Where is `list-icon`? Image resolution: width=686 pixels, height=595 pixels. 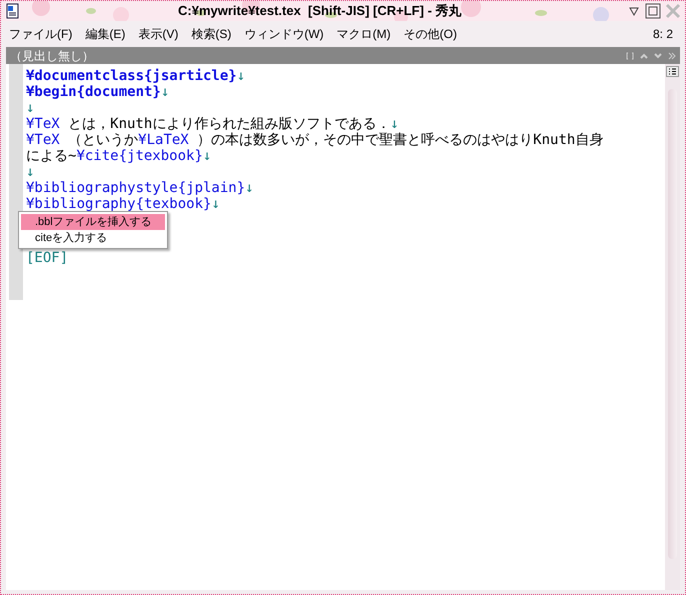
list-icon is located at coordinates (672, 71).